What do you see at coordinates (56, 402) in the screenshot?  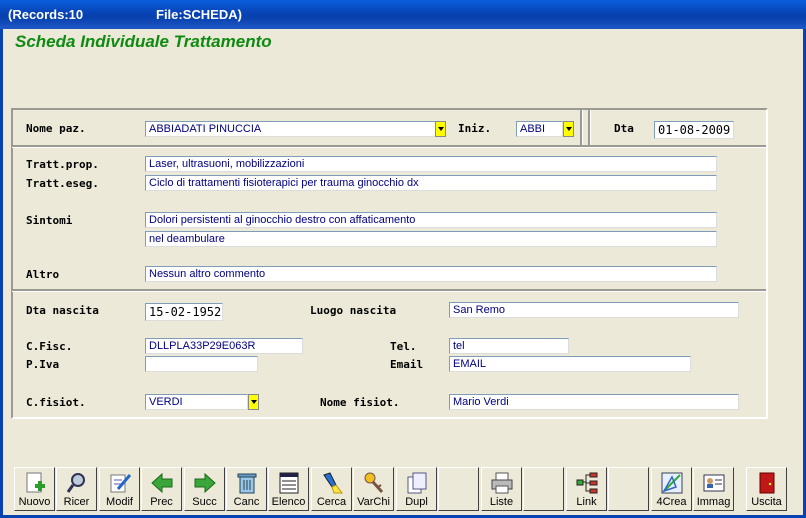 I see `c-fisiot-label: C.fisiot.` at bounding box center [56, 402].